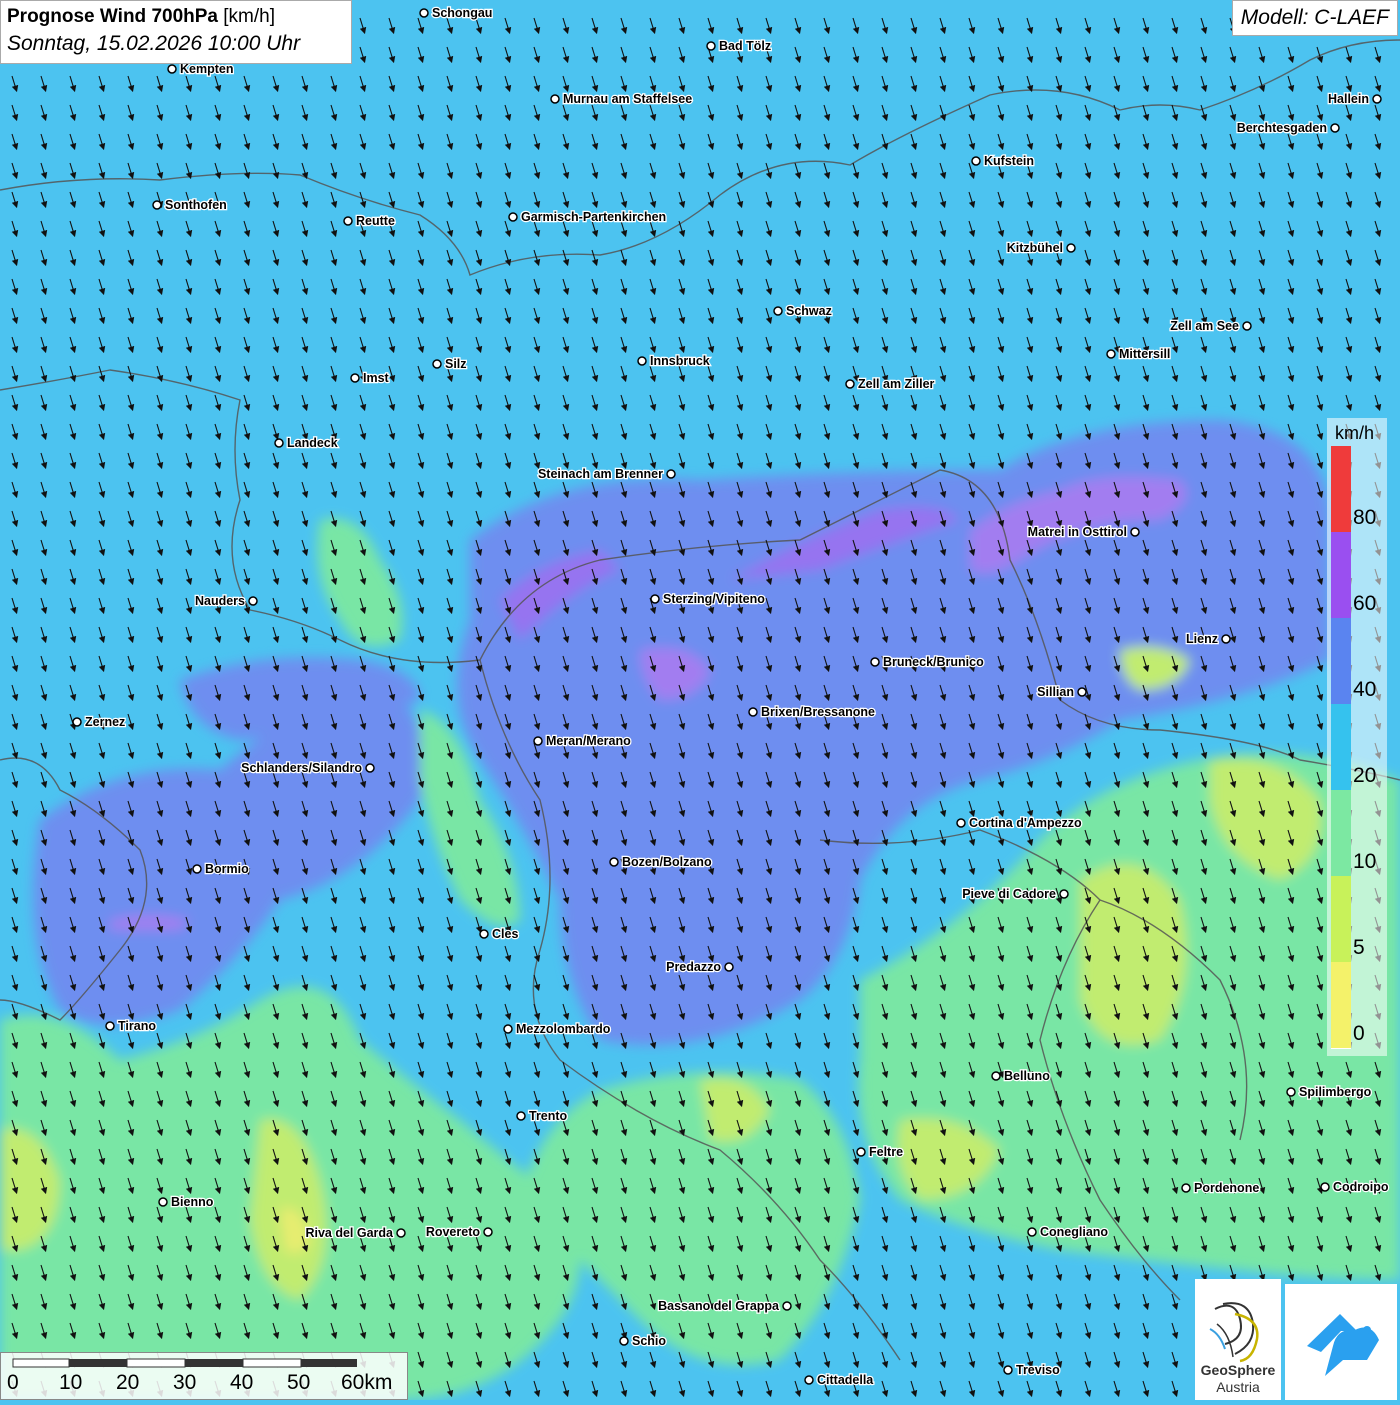 The image size is (1400, 1405). Describe the element at coordinates (1083, 532) in the screenshot. I see `city-marker: Matrei in Osttirol` at that location.